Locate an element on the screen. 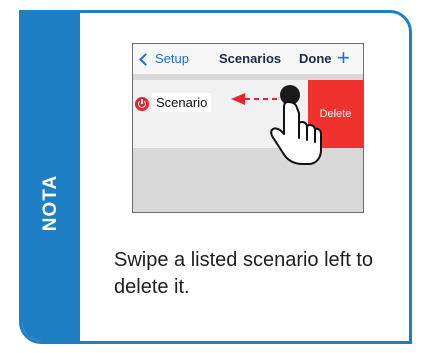  back-button: Setup is located at coordinates (164, 58).